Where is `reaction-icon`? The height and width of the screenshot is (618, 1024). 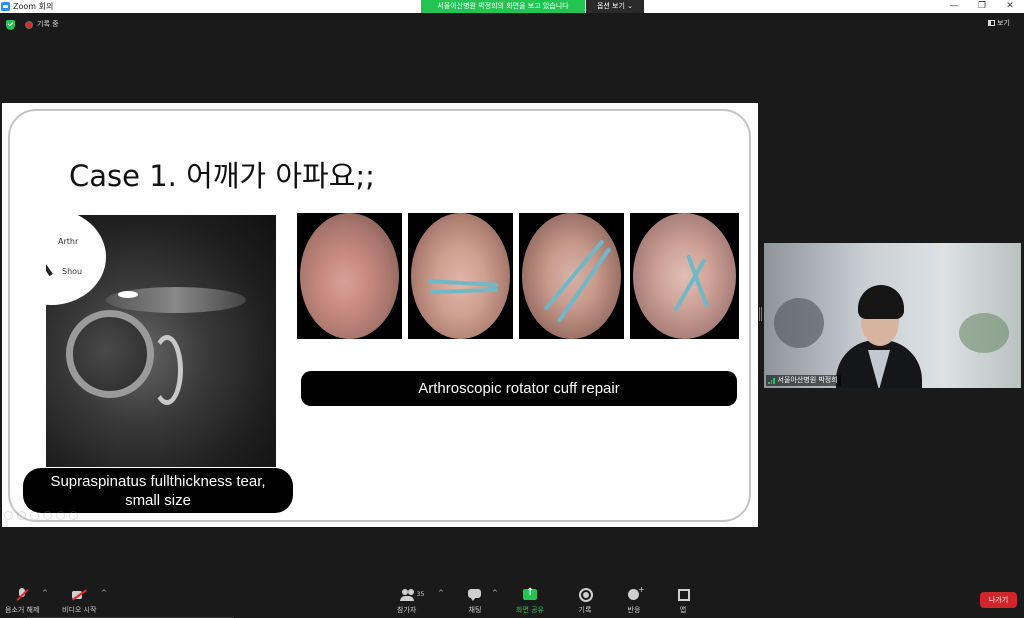
reaction-icon is located at coordinates (635, 593).